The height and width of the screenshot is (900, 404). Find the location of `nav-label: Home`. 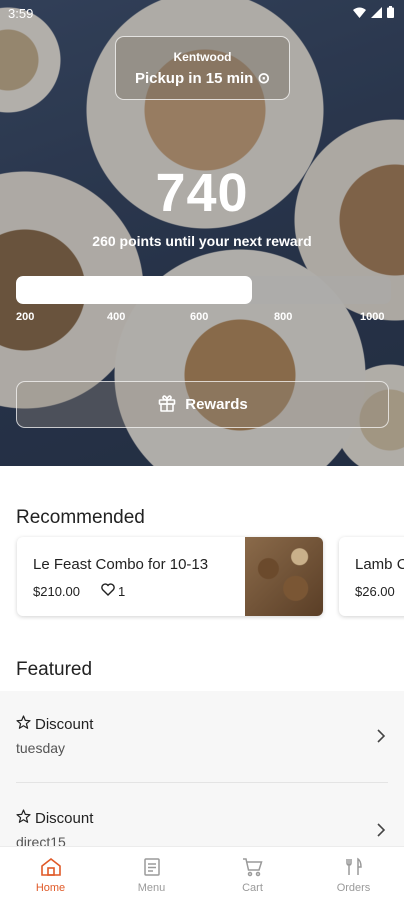

nav-label: Home is located at coordinates (50, 888).